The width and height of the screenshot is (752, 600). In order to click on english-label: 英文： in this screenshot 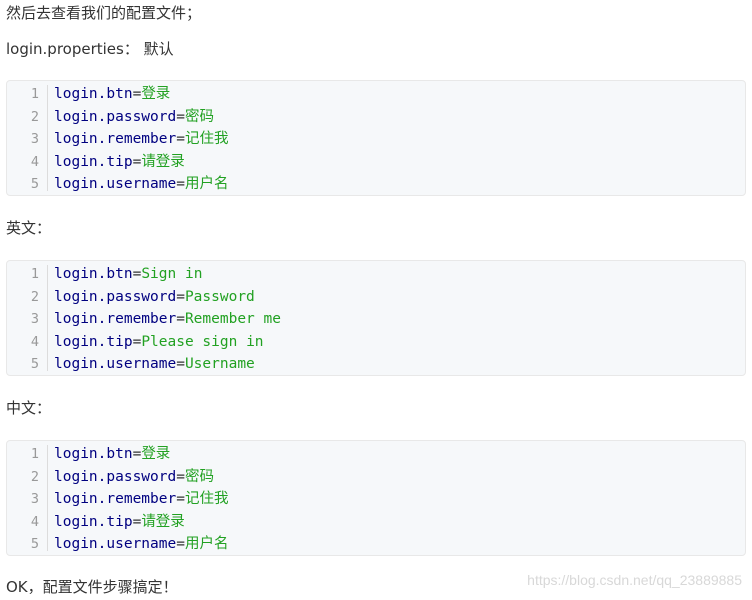, I will do `click(29, 228)`.